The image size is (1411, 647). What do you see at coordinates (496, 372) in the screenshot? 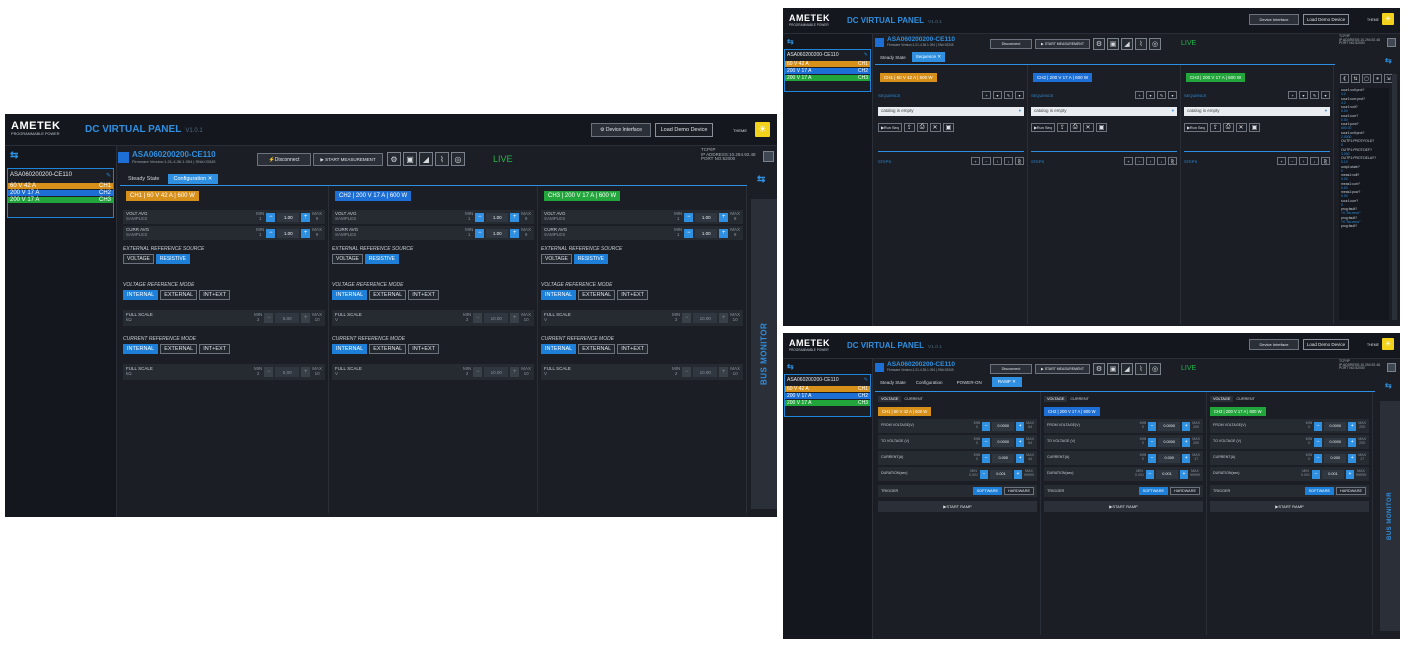
I see `value-field: 10.00` at bounding box center [496, 372].